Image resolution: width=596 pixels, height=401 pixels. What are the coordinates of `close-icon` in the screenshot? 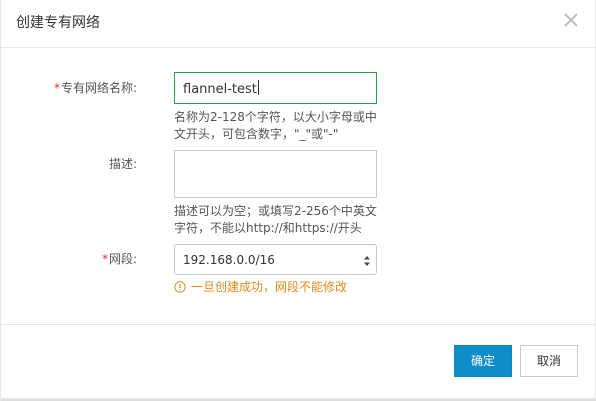 It's located at (571, 20).